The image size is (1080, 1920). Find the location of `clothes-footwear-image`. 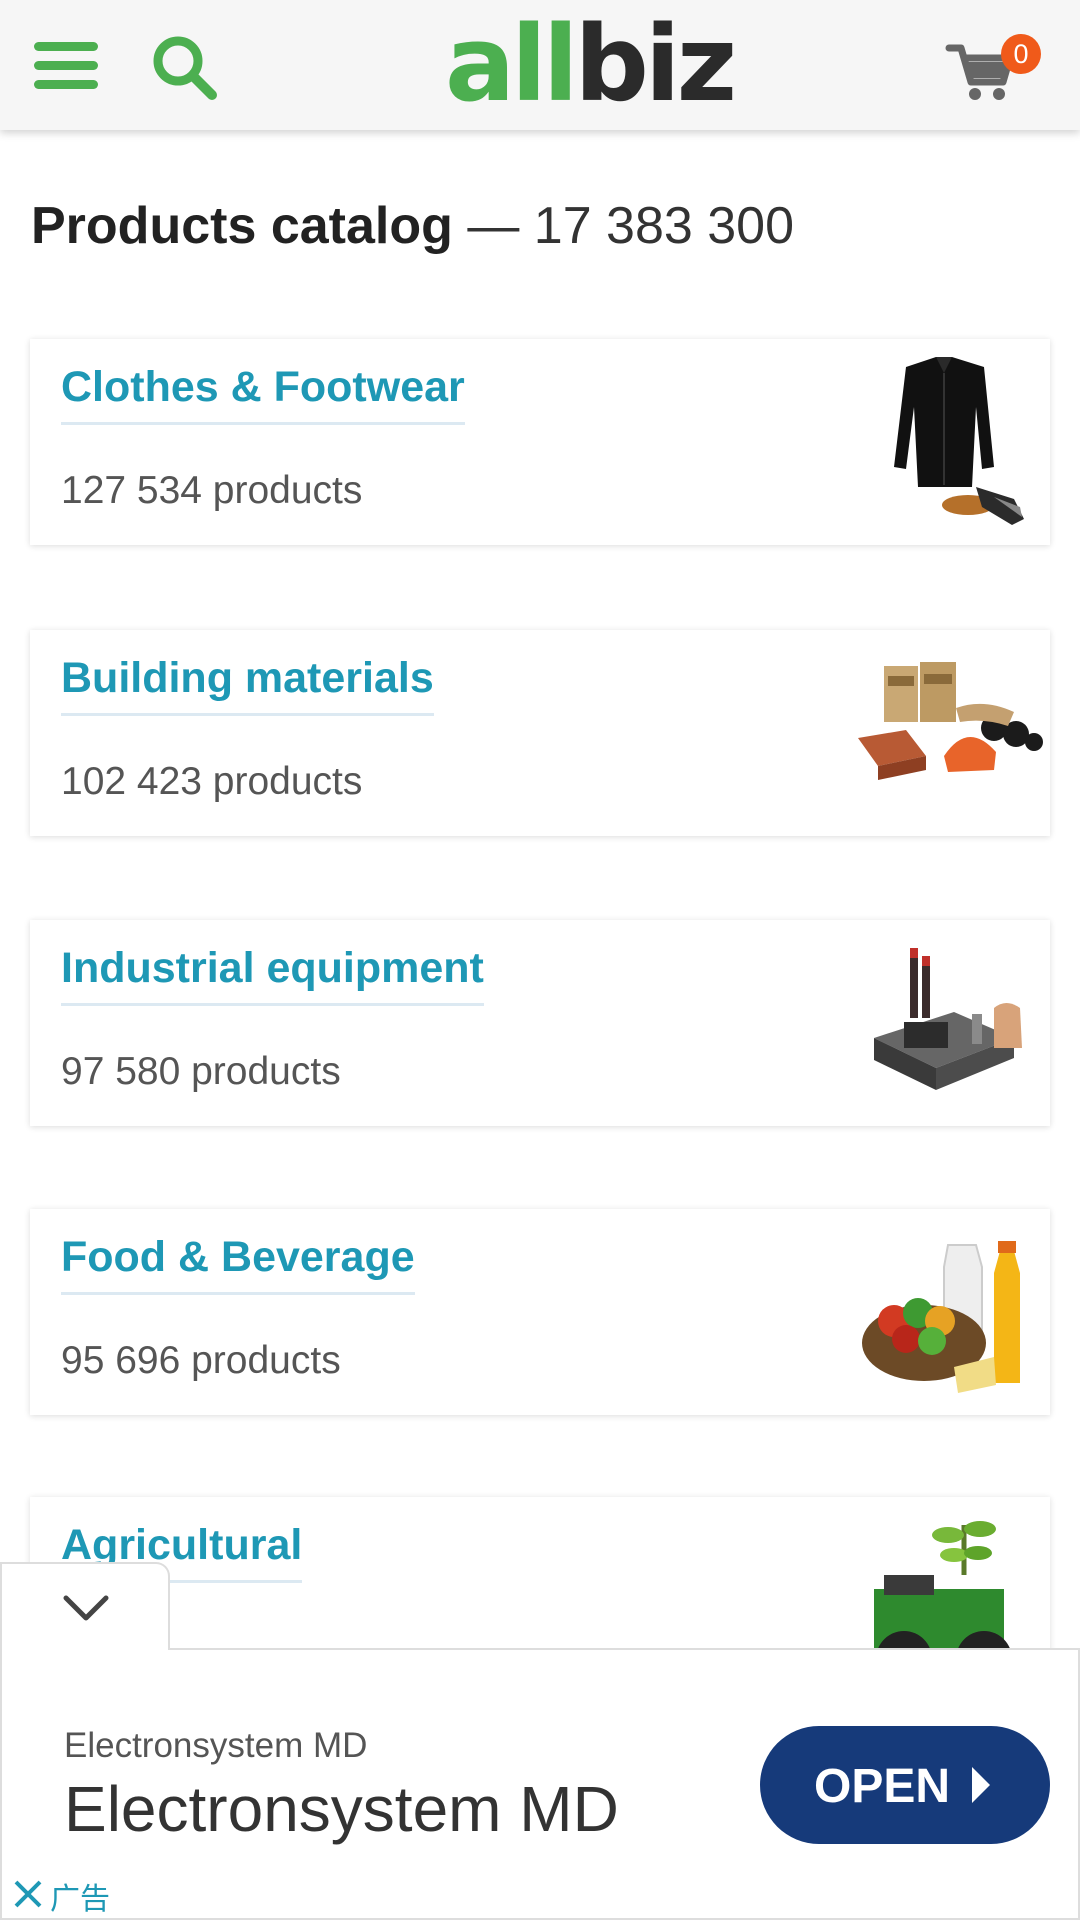

clothes-footwear-image is located at coordinates (959, 441).